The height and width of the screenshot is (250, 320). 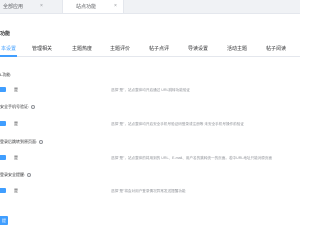 I want to click on field-label-text: 安全手机号验证:, so click(x=15, y=106).